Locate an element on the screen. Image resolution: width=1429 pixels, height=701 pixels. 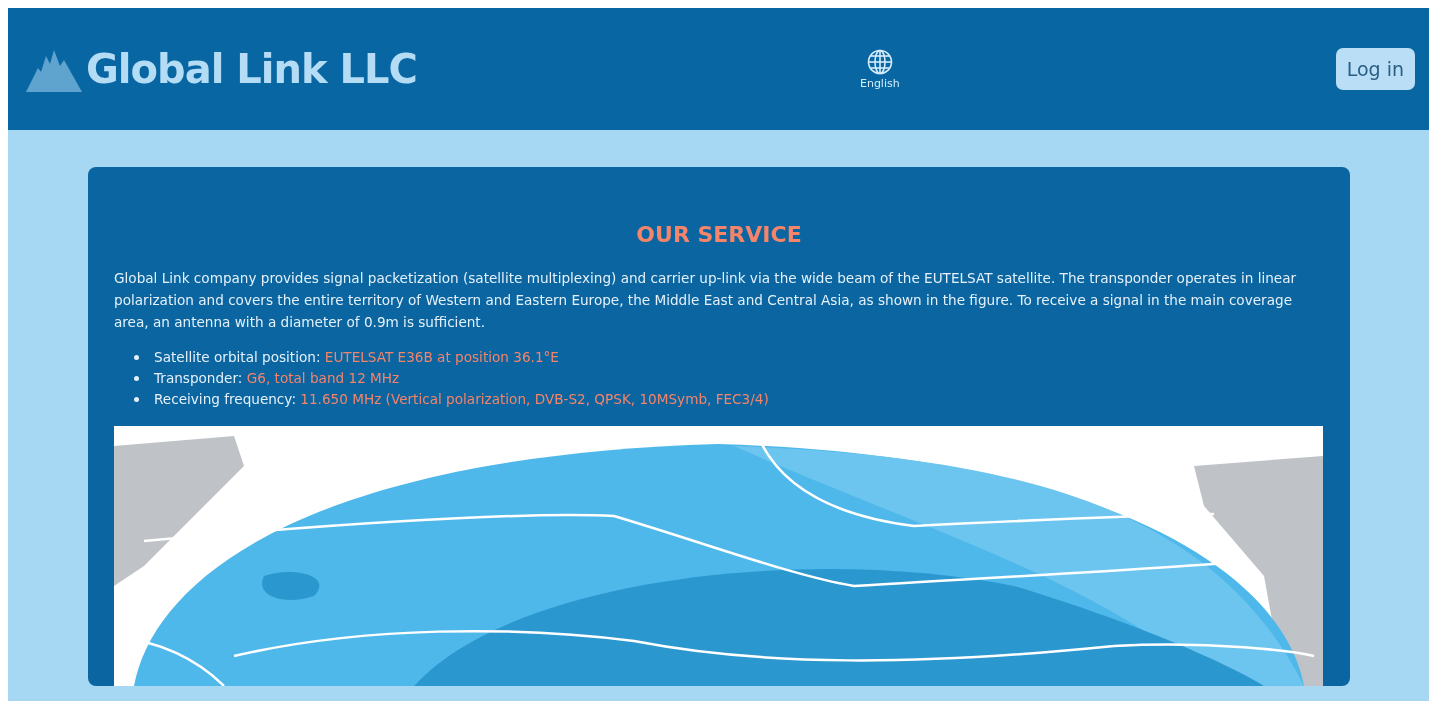
fact-label: Satellite orbital position: is located at coordinates (237, 357).